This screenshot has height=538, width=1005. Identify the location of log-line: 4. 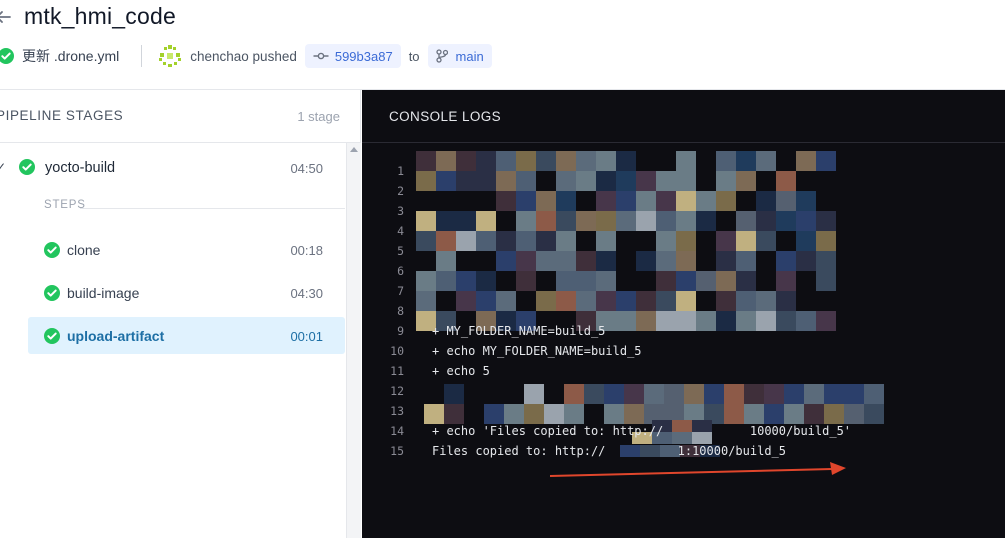
(400, 231).